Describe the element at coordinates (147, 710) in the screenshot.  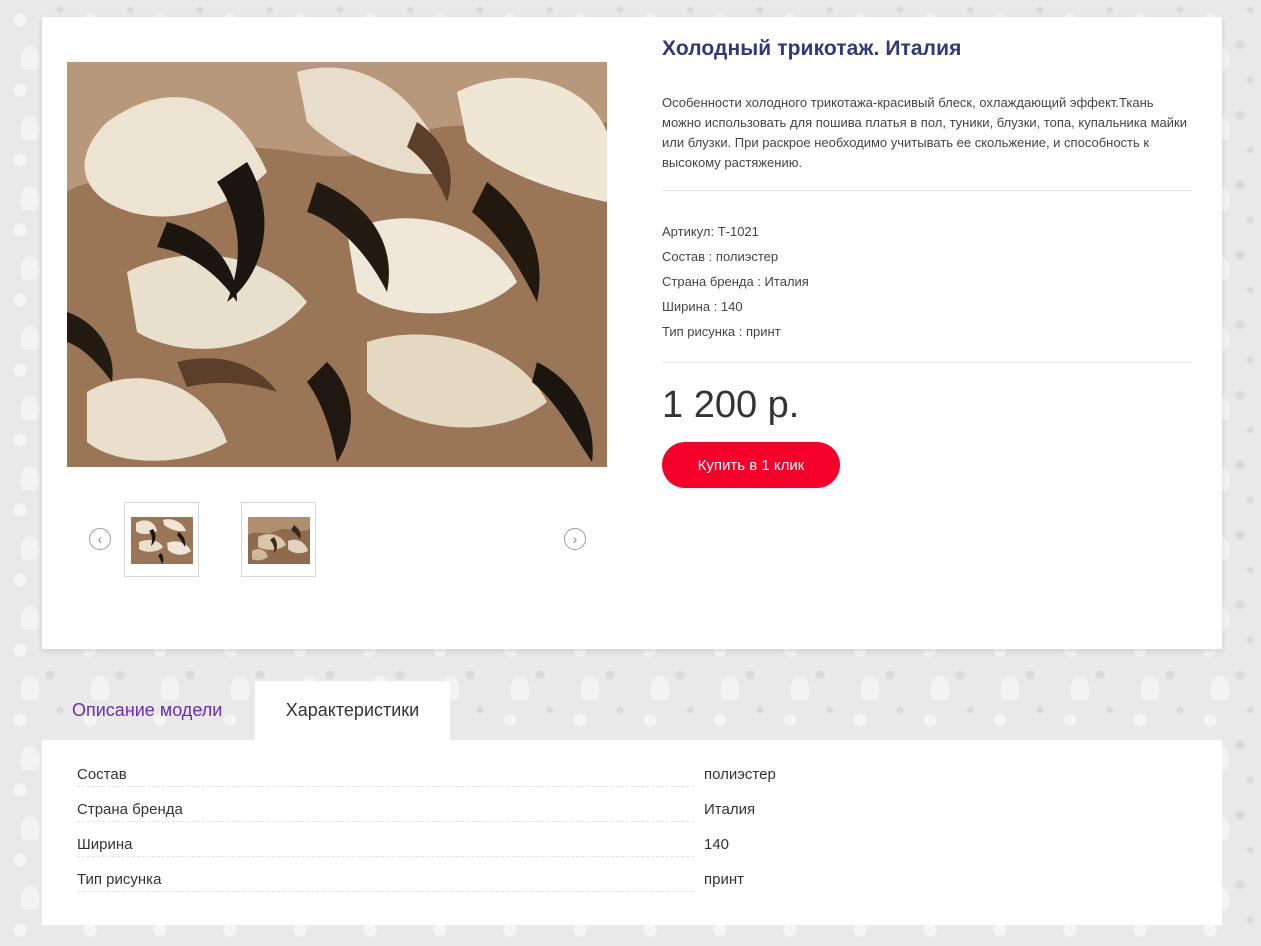
I see `tab-description: Описание модели` at that location.